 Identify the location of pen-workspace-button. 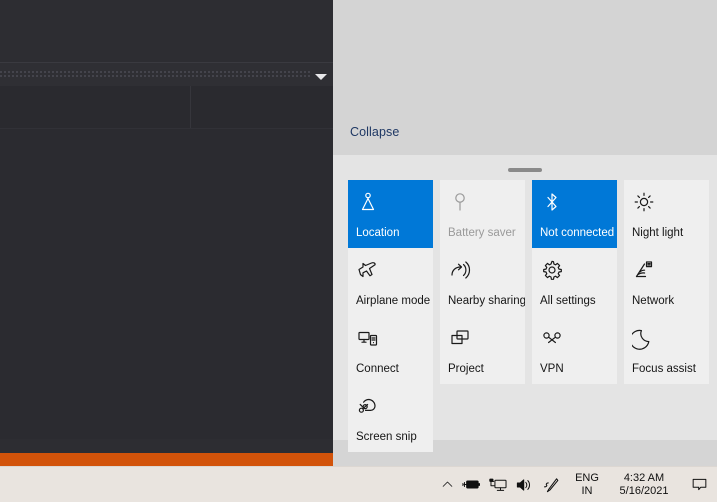
(552, 484).